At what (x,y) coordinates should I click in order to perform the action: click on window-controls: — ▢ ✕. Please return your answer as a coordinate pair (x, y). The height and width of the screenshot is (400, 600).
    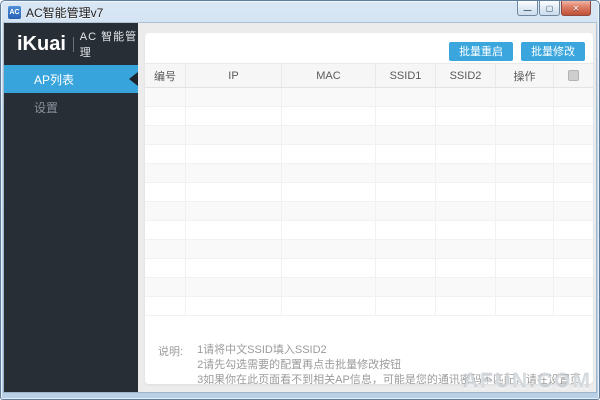
    Looking at the image, I should click on (553, 8).